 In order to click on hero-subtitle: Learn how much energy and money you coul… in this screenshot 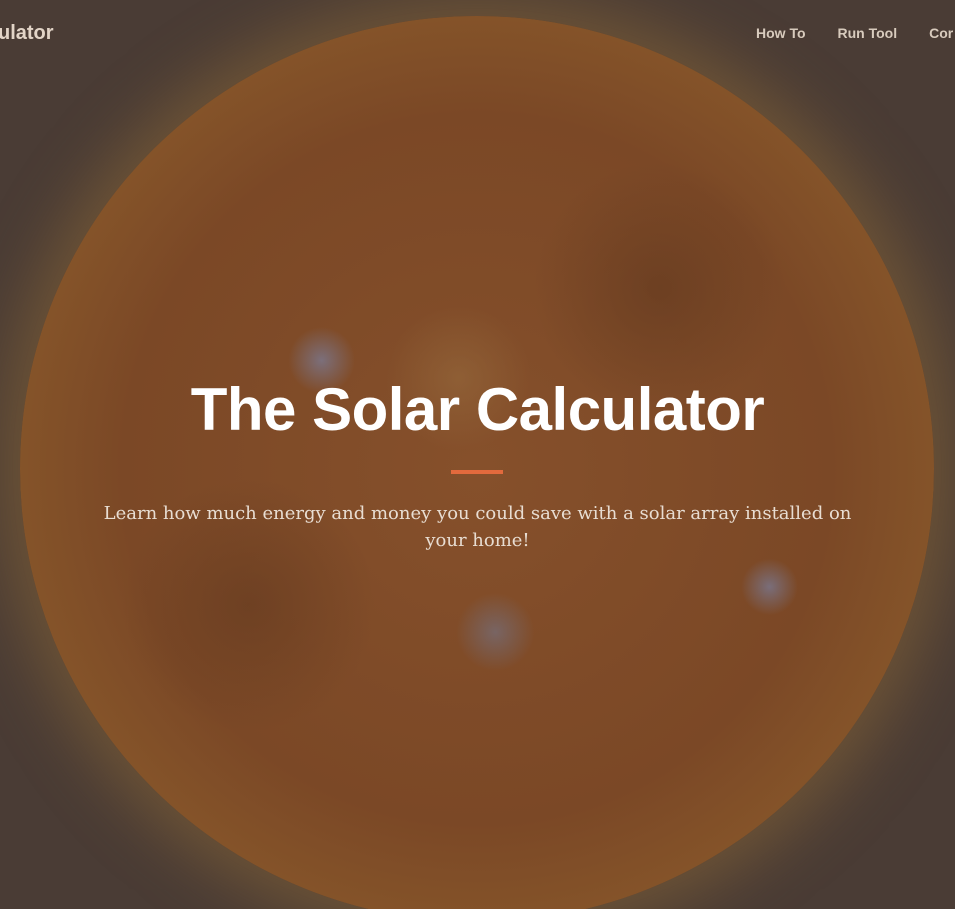, I will do `click(477, 527)`.